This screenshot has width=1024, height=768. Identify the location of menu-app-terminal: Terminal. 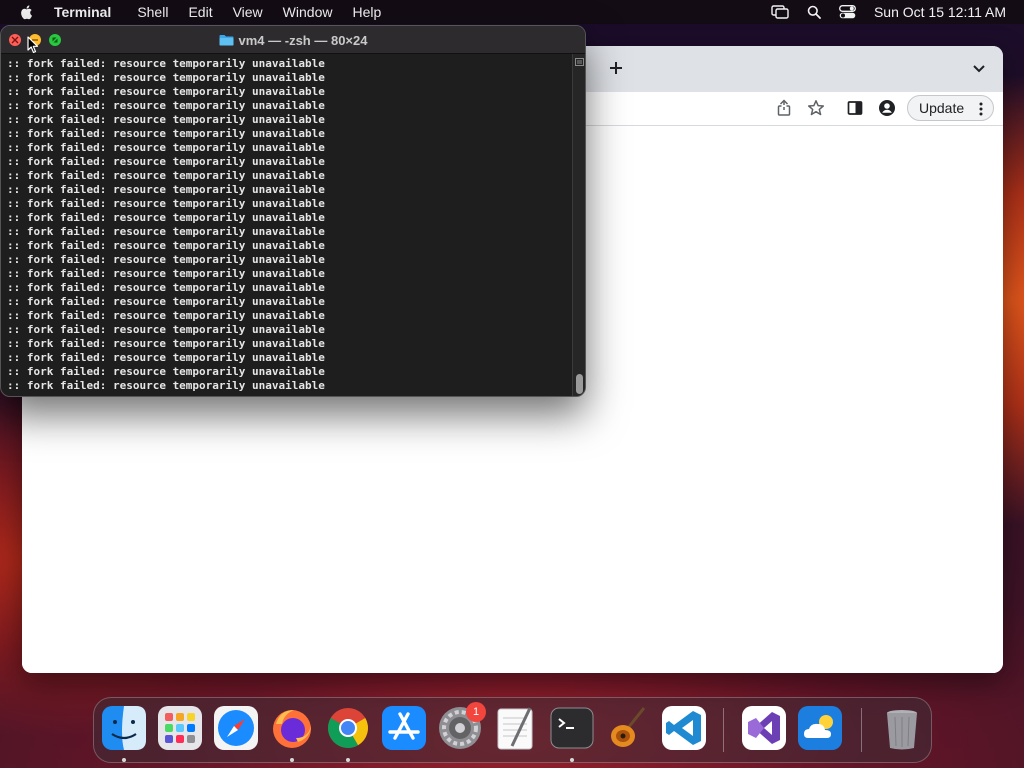
(82, 12).